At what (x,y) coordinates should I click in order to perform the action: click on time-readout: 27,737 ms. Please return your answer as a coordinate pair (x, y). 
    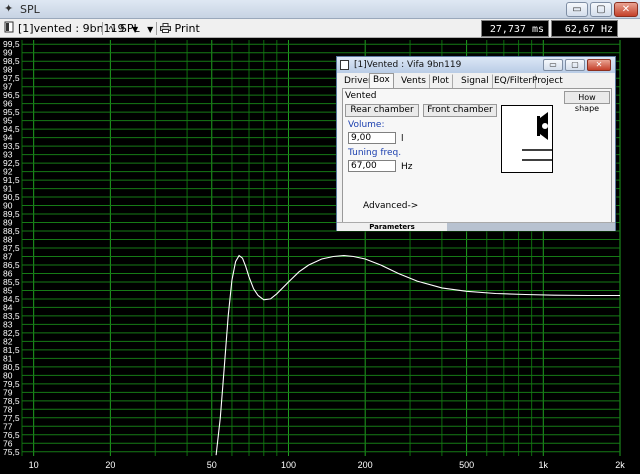
    Looking at the image, I should click on (515, 28).